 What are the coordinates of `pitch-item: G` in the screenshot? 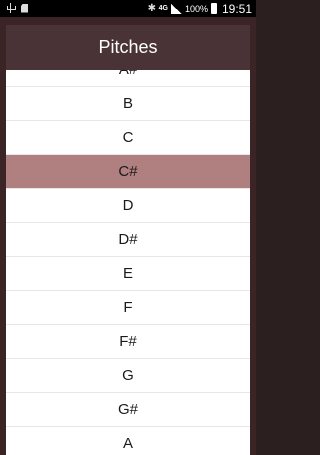 It's located at (128, 376).